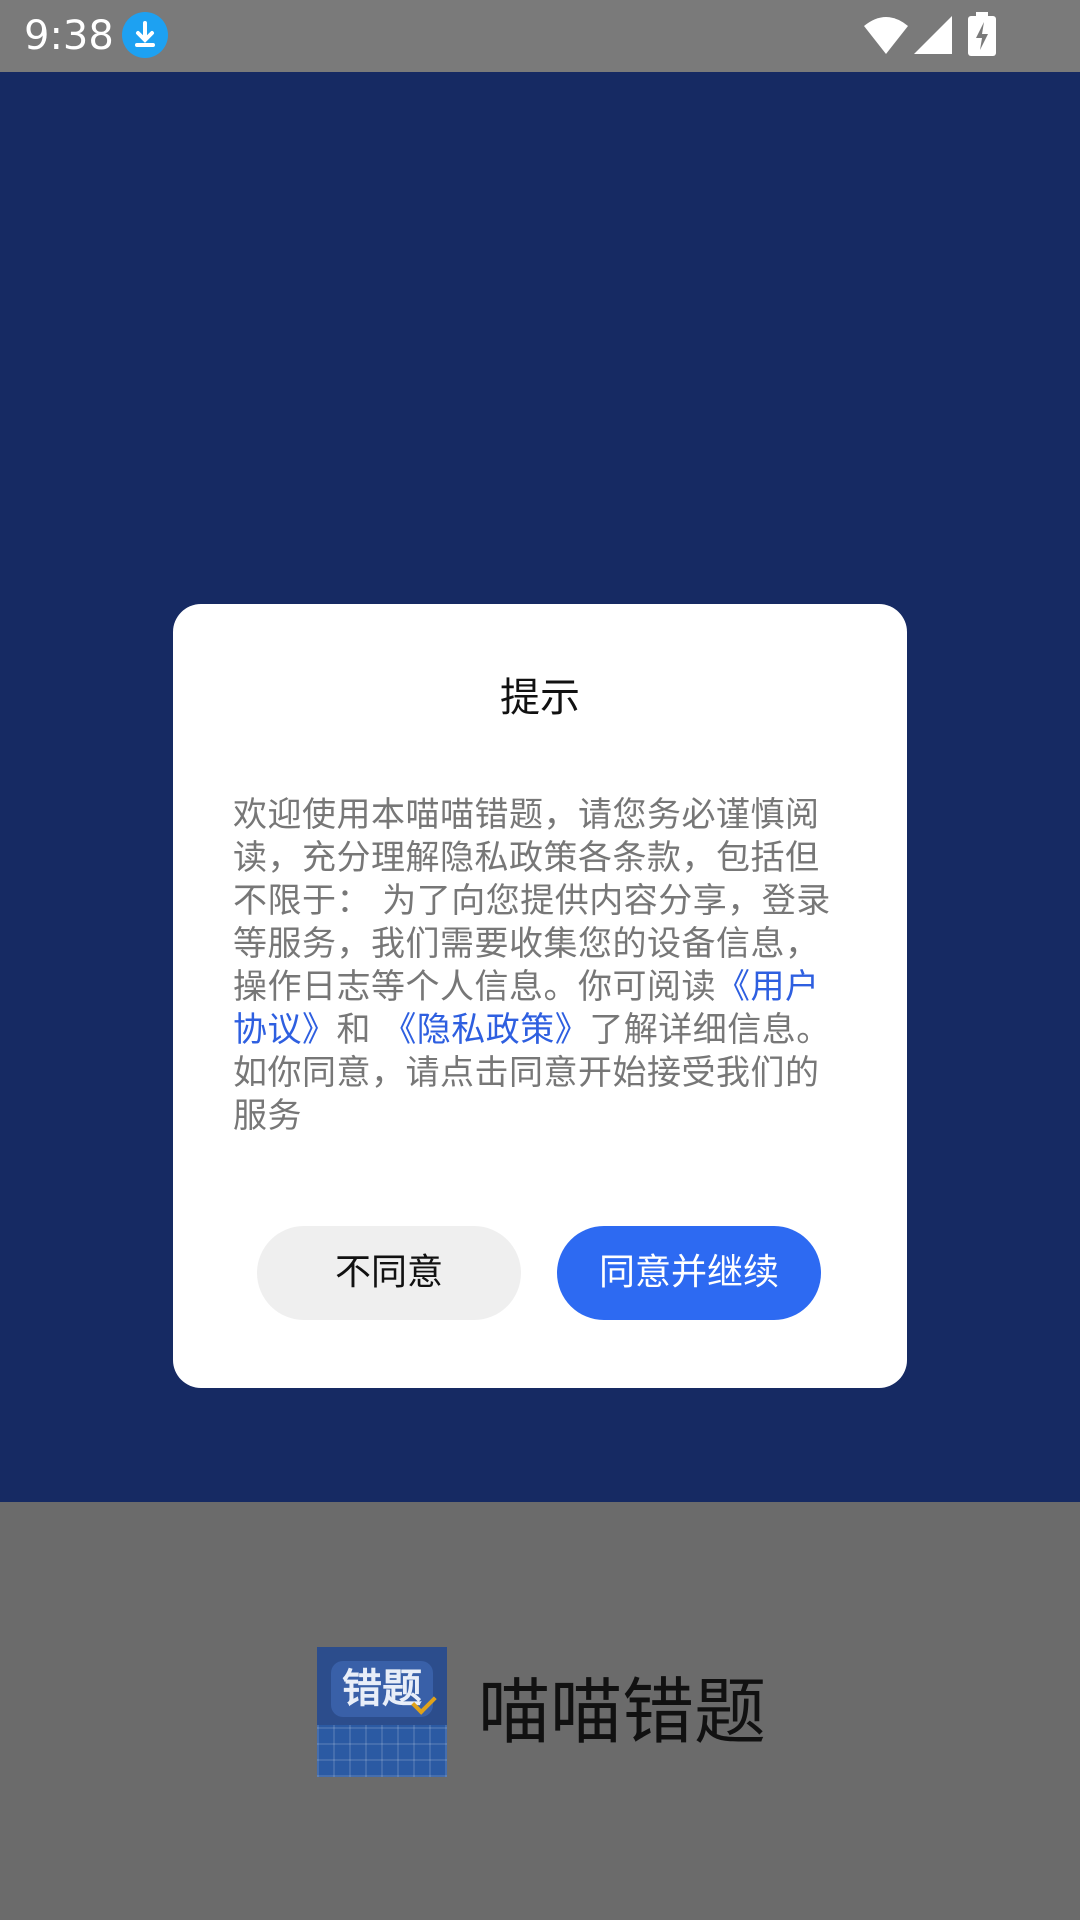 The width and height of the screenshot is (1080, 1920). Describe the element at coordinates (382, 1751) in the screenshot. I see `logo-grid` at that location.